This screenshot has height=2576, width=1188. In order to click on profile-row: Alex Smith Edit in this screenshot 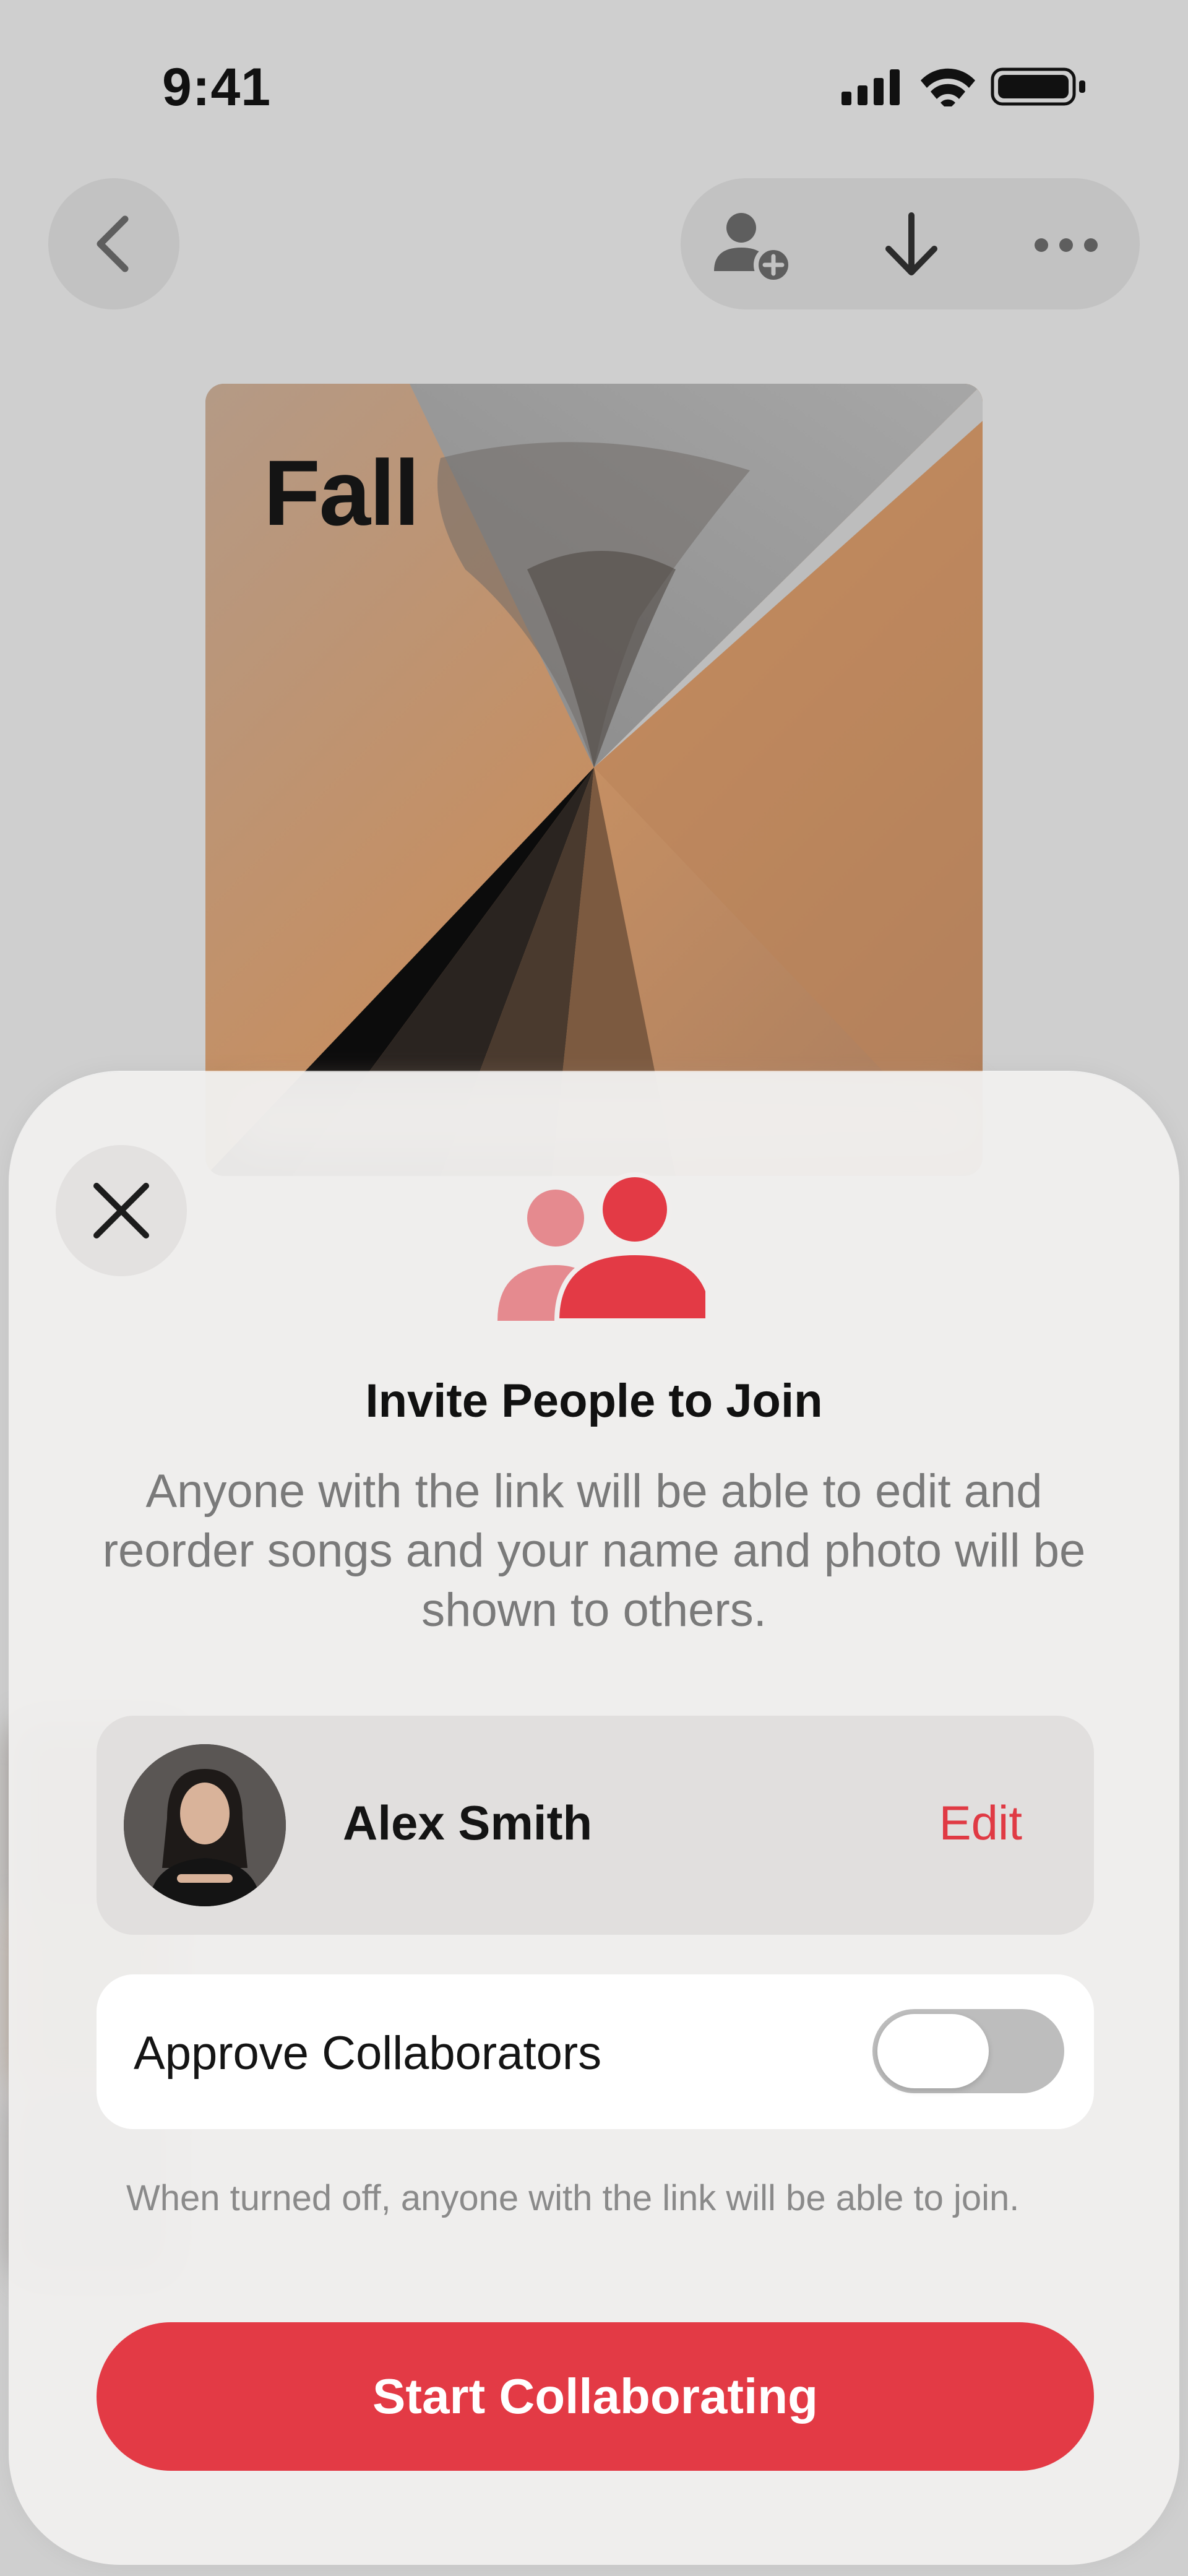, I will do `click(595, 1825)`.